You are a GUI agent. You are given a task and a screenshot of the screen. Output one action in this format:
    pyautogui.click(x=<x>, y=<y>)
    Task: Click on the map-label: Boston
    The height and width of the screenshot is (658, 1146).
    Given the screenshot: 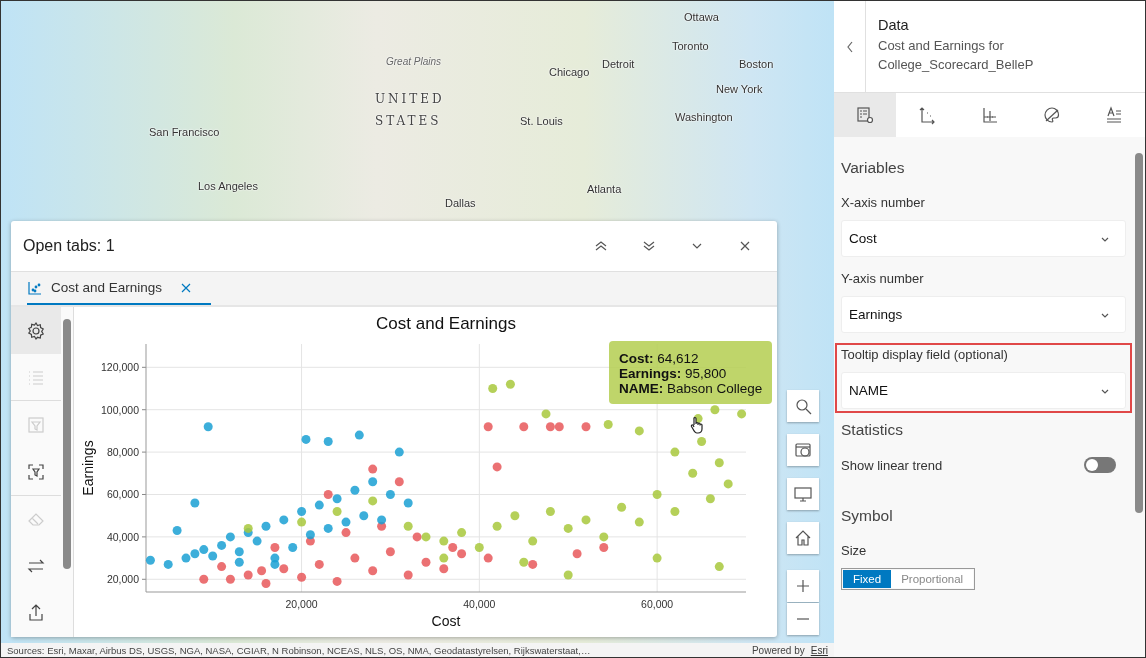 What is the action you would take?
    pyautogui.click(x=756, y=64)
    